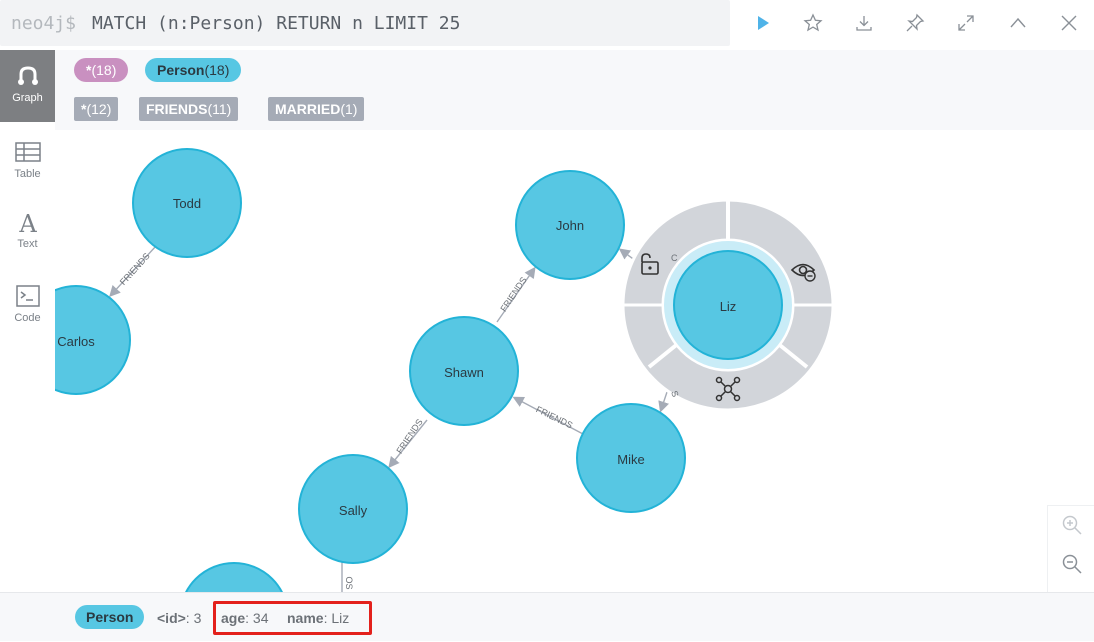 The height and width of the screenshot is (642, 1094). What do you see at coordinates (763, 23) in the screenshot?
I see `play-icon` at bounding box center [763, 23].